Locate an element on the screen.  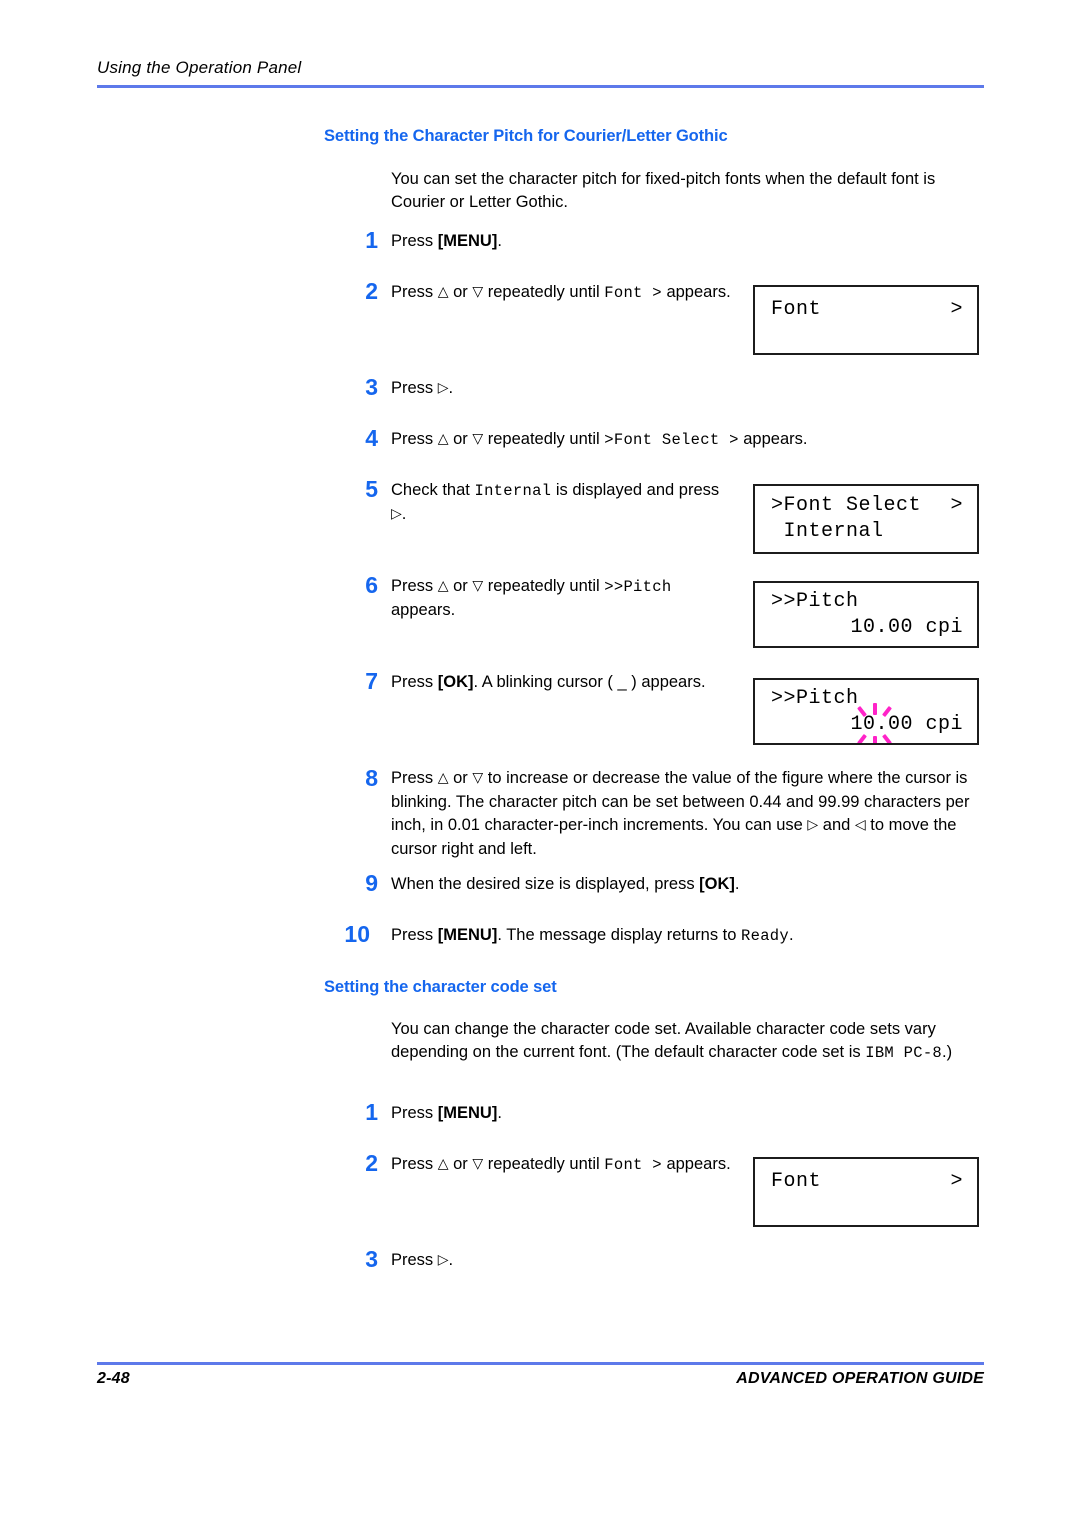
lcd-display-pitch: >>Pitch 10.00 cpi is located at coordinates (866, 614).